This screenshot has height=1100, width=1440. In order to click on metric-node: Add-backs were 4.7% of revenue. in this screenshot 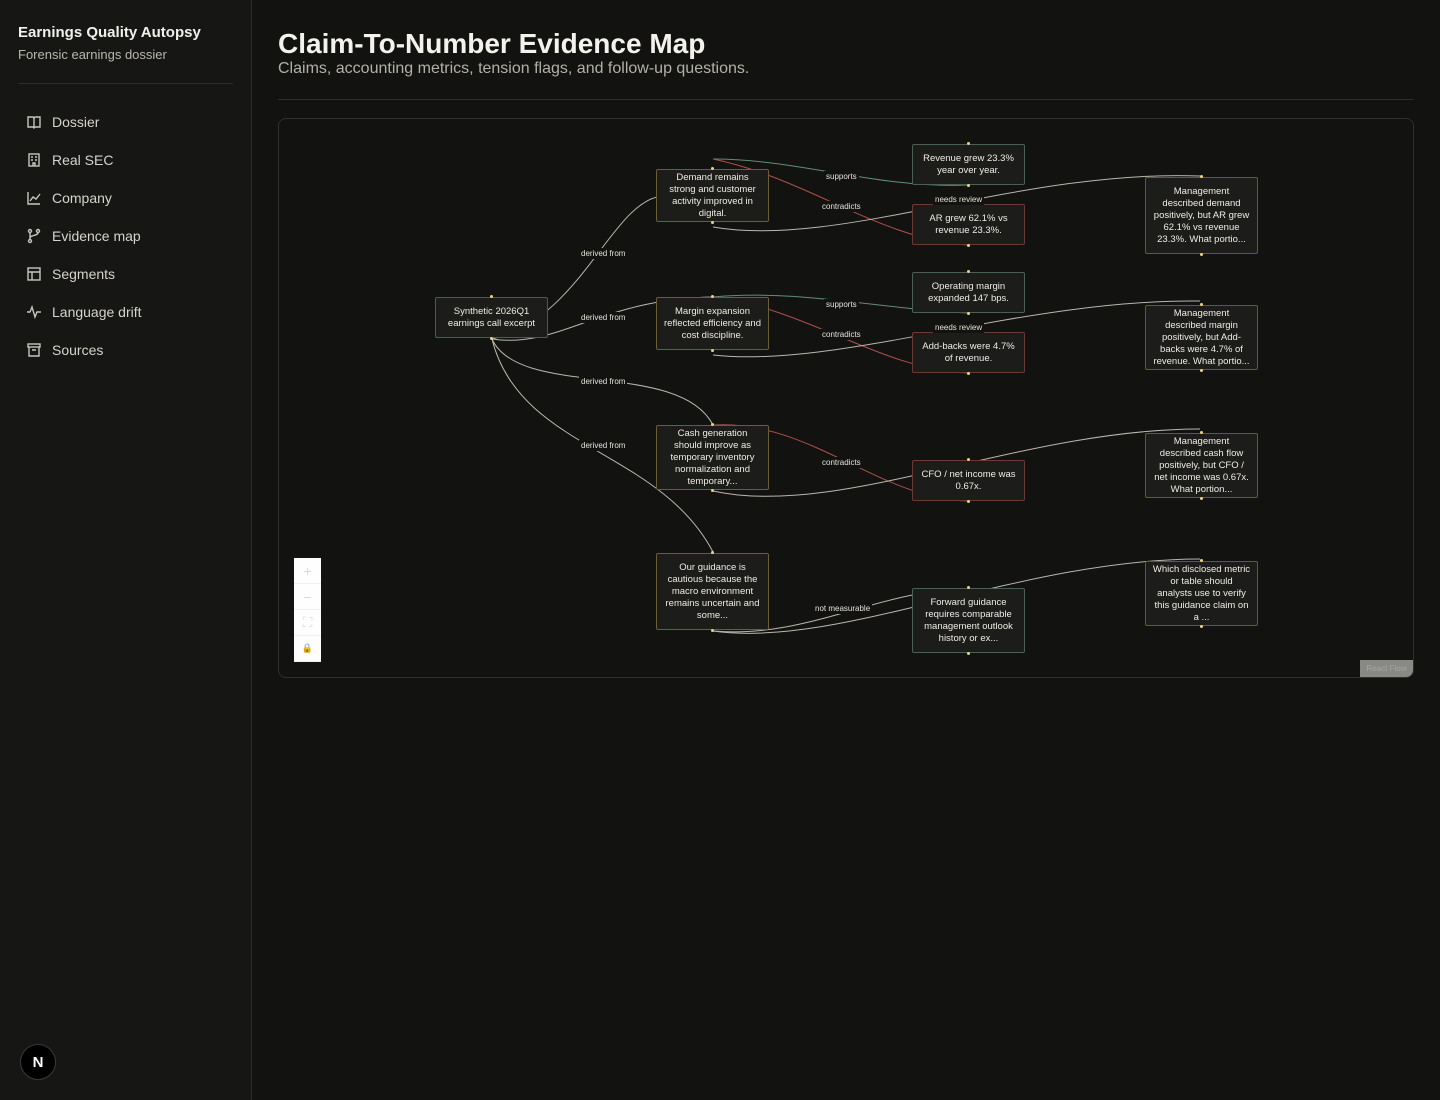, I will do `click(968, 352)`.